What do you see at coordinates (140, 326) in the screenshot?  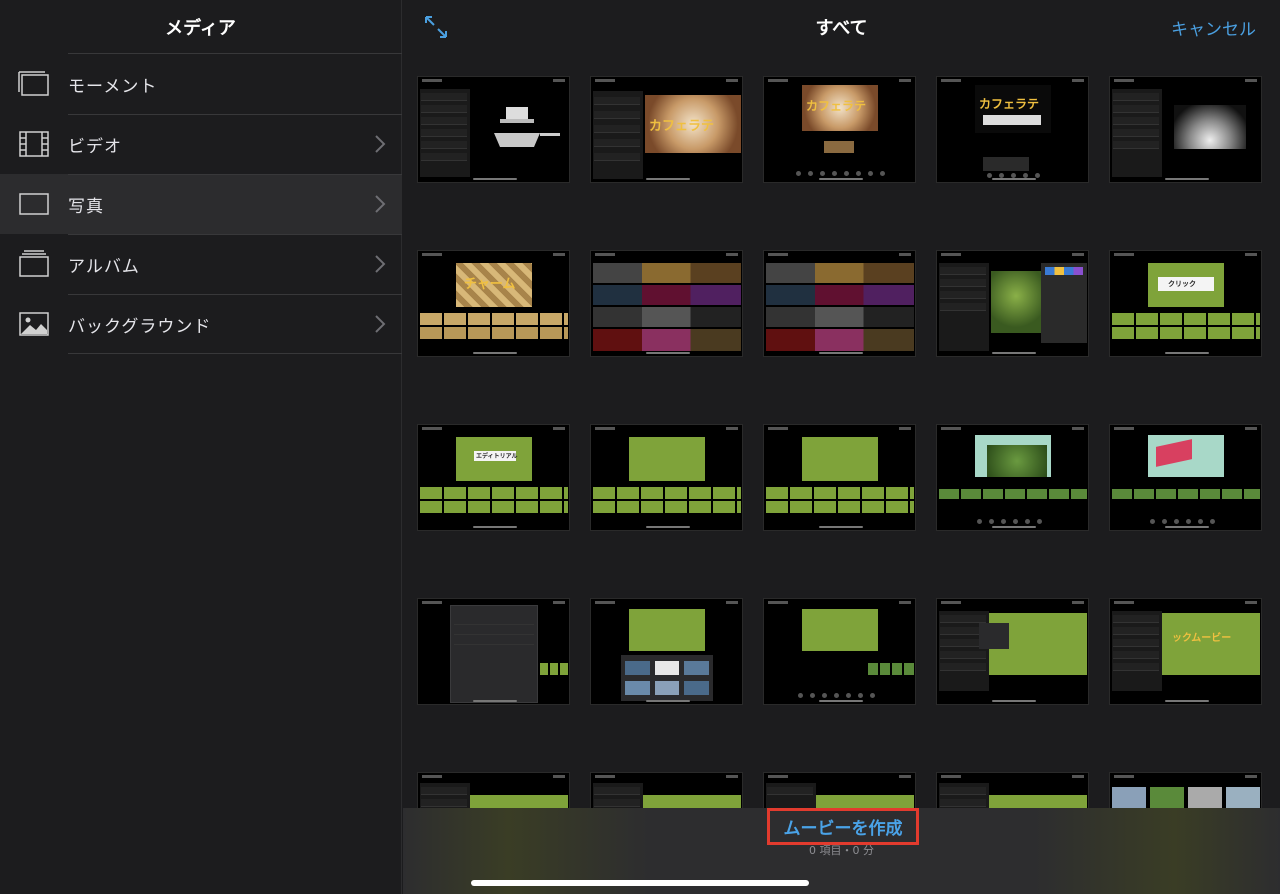 I see `sidebar-item-label: バックグラウンド` at bounding box center [140, 326].